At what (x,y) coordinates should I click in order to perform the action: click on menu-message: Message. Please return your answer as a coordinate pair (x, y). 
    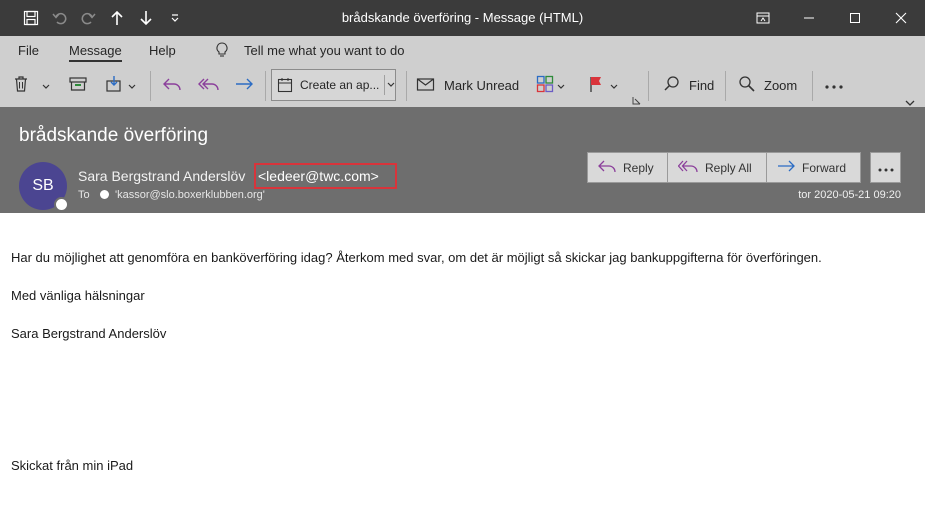
    Looking at the image, I should click on (95, 52).